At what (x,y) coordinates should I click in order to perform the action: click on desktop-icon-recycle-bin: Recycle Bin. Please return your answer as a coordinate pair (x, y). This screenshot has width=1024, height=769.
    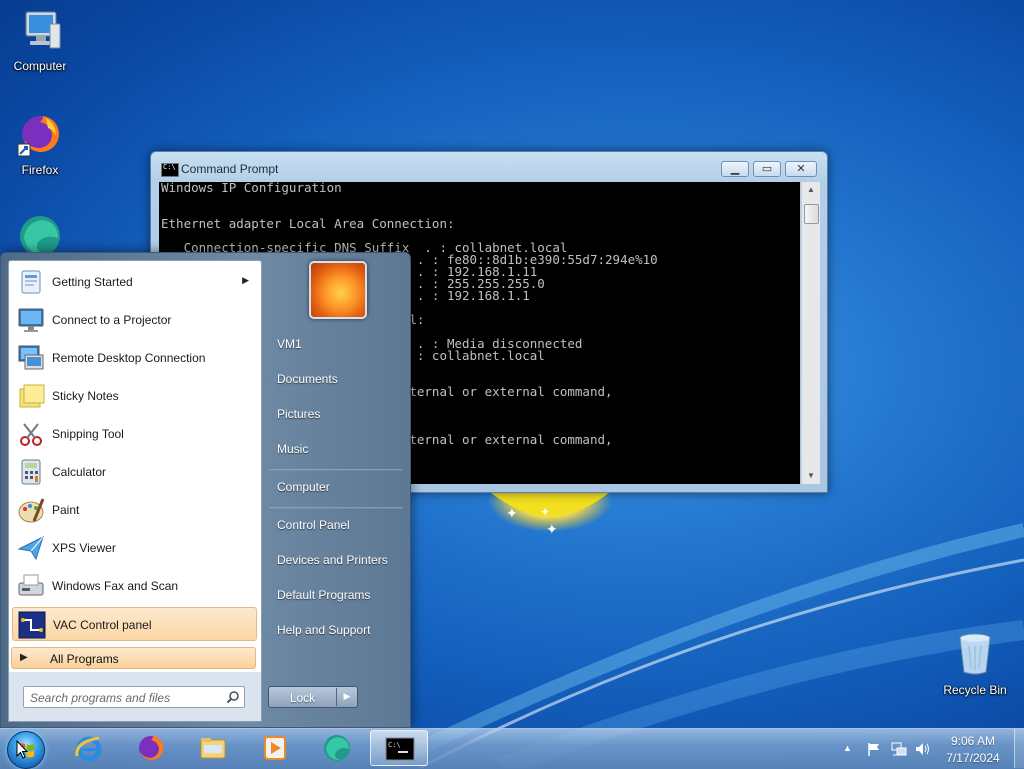
    Looking at the image, I should click on (975, 663).